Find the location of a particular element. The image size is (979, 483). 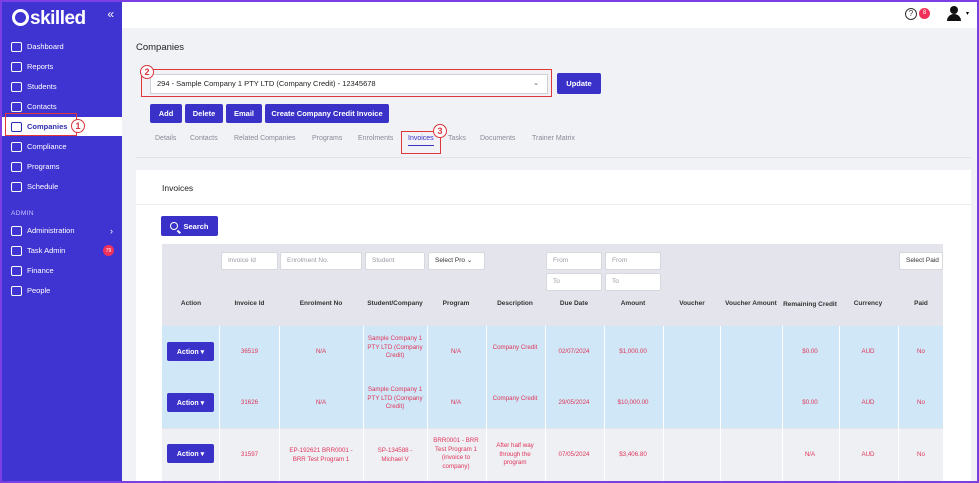

cell-due-date: 07/05/2024 is located at coordinates (574, 454).